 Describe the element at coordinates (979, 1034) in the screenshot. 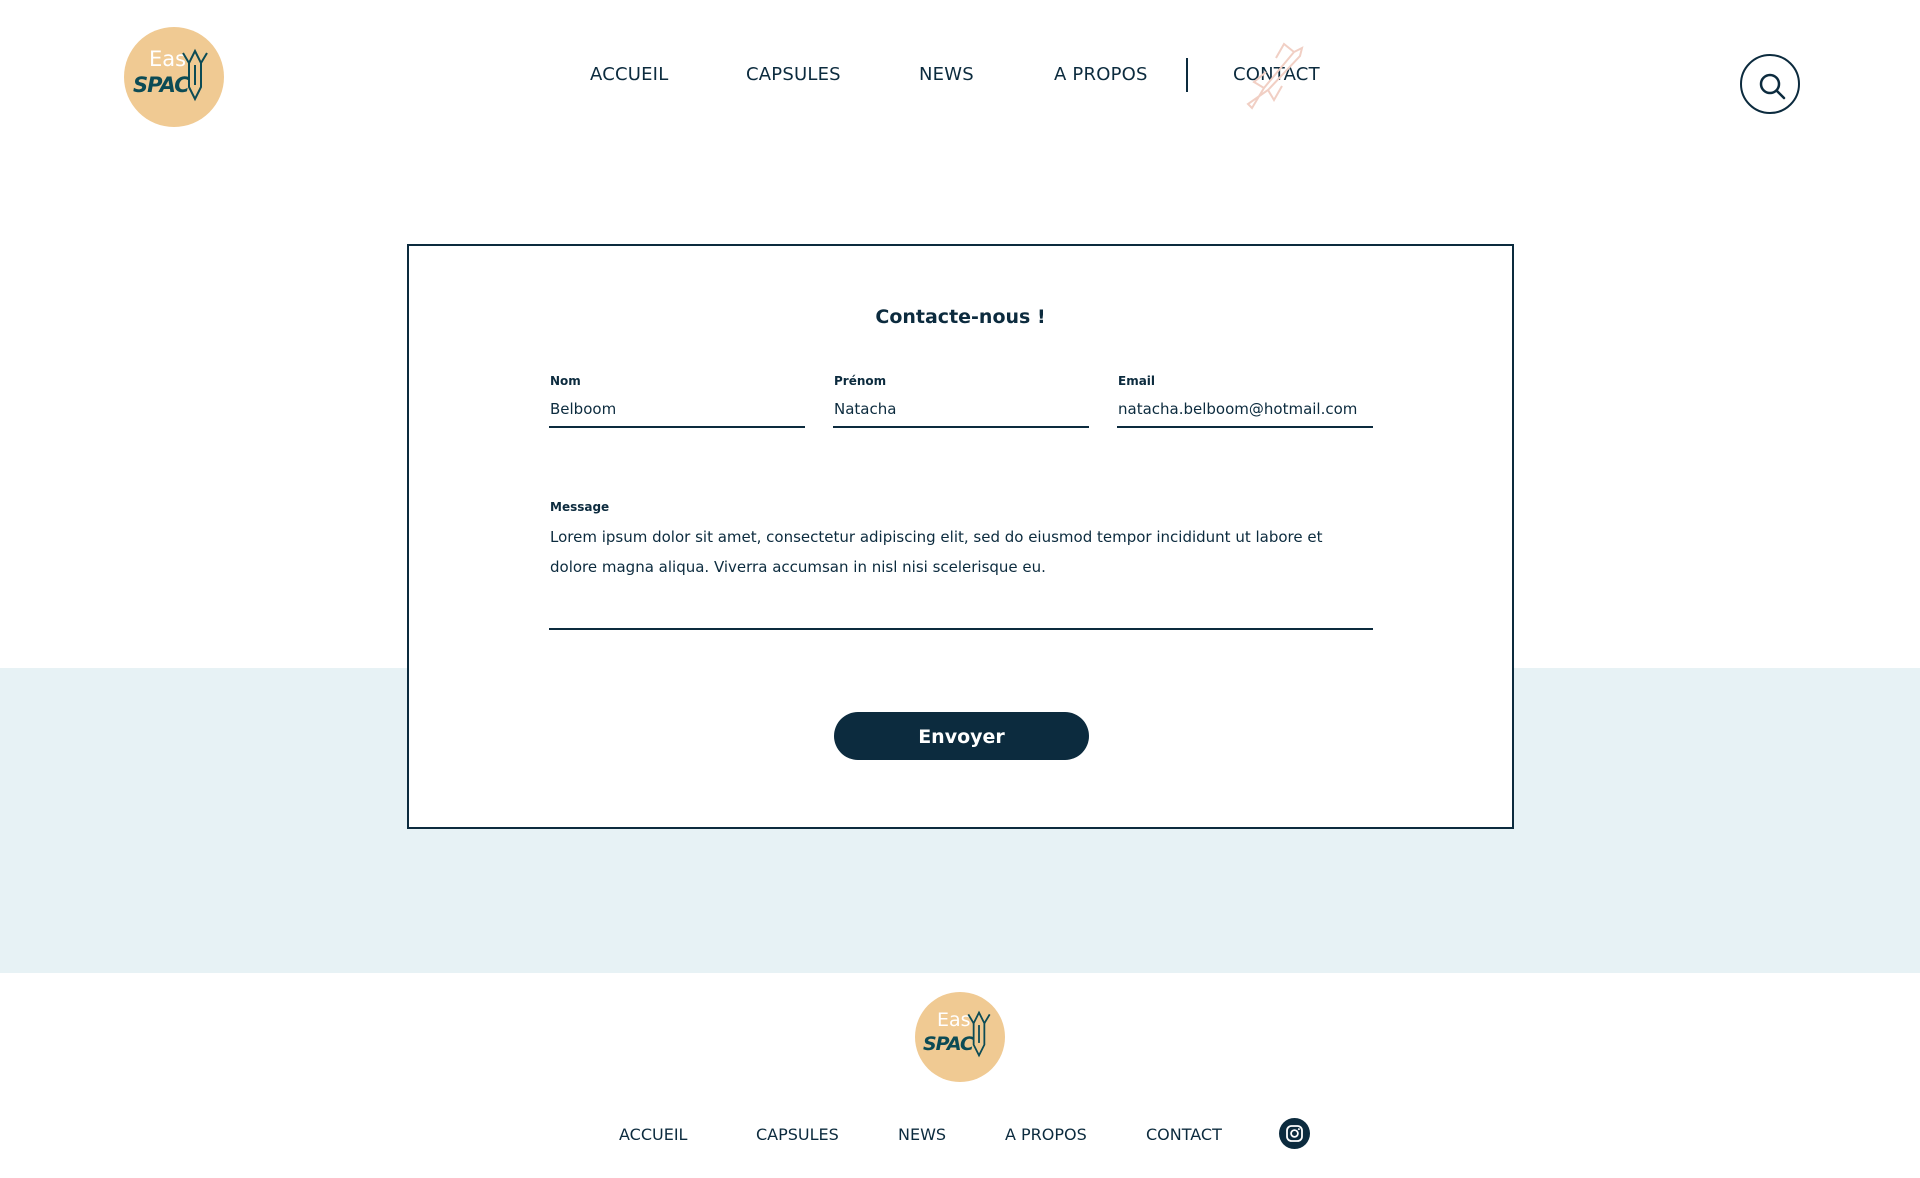

I see `footer-rocket-icon` at that location.